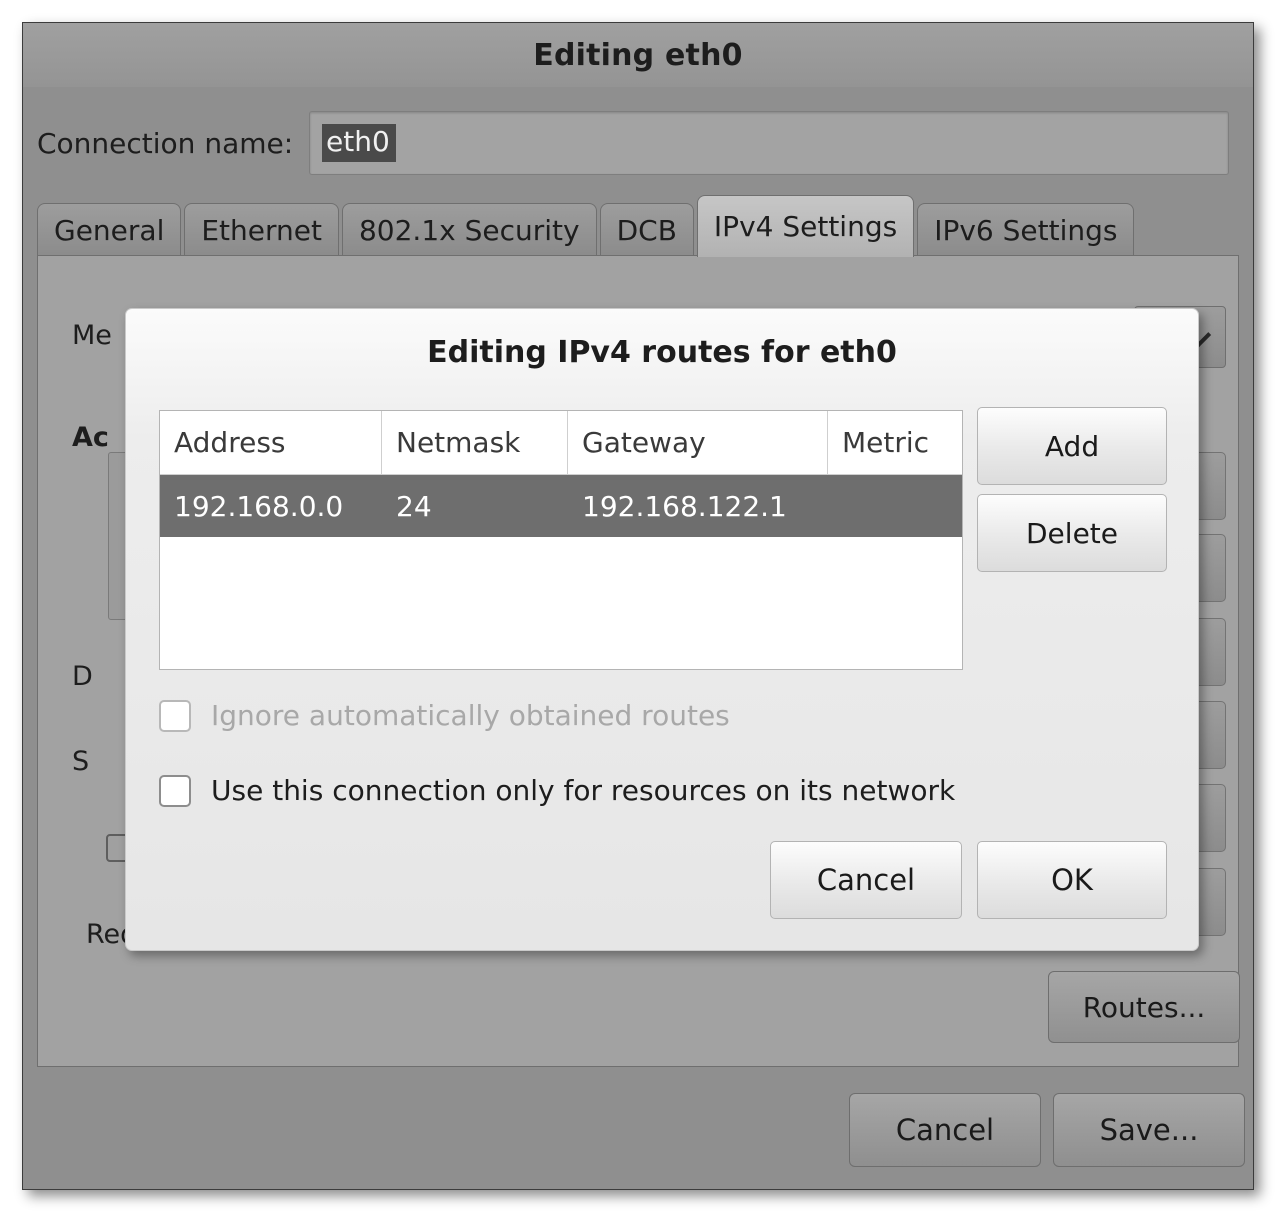 The height and width of the screenshot is (1214, 1280). I want to click on connection-name-input: eth0, so click(769, 143).